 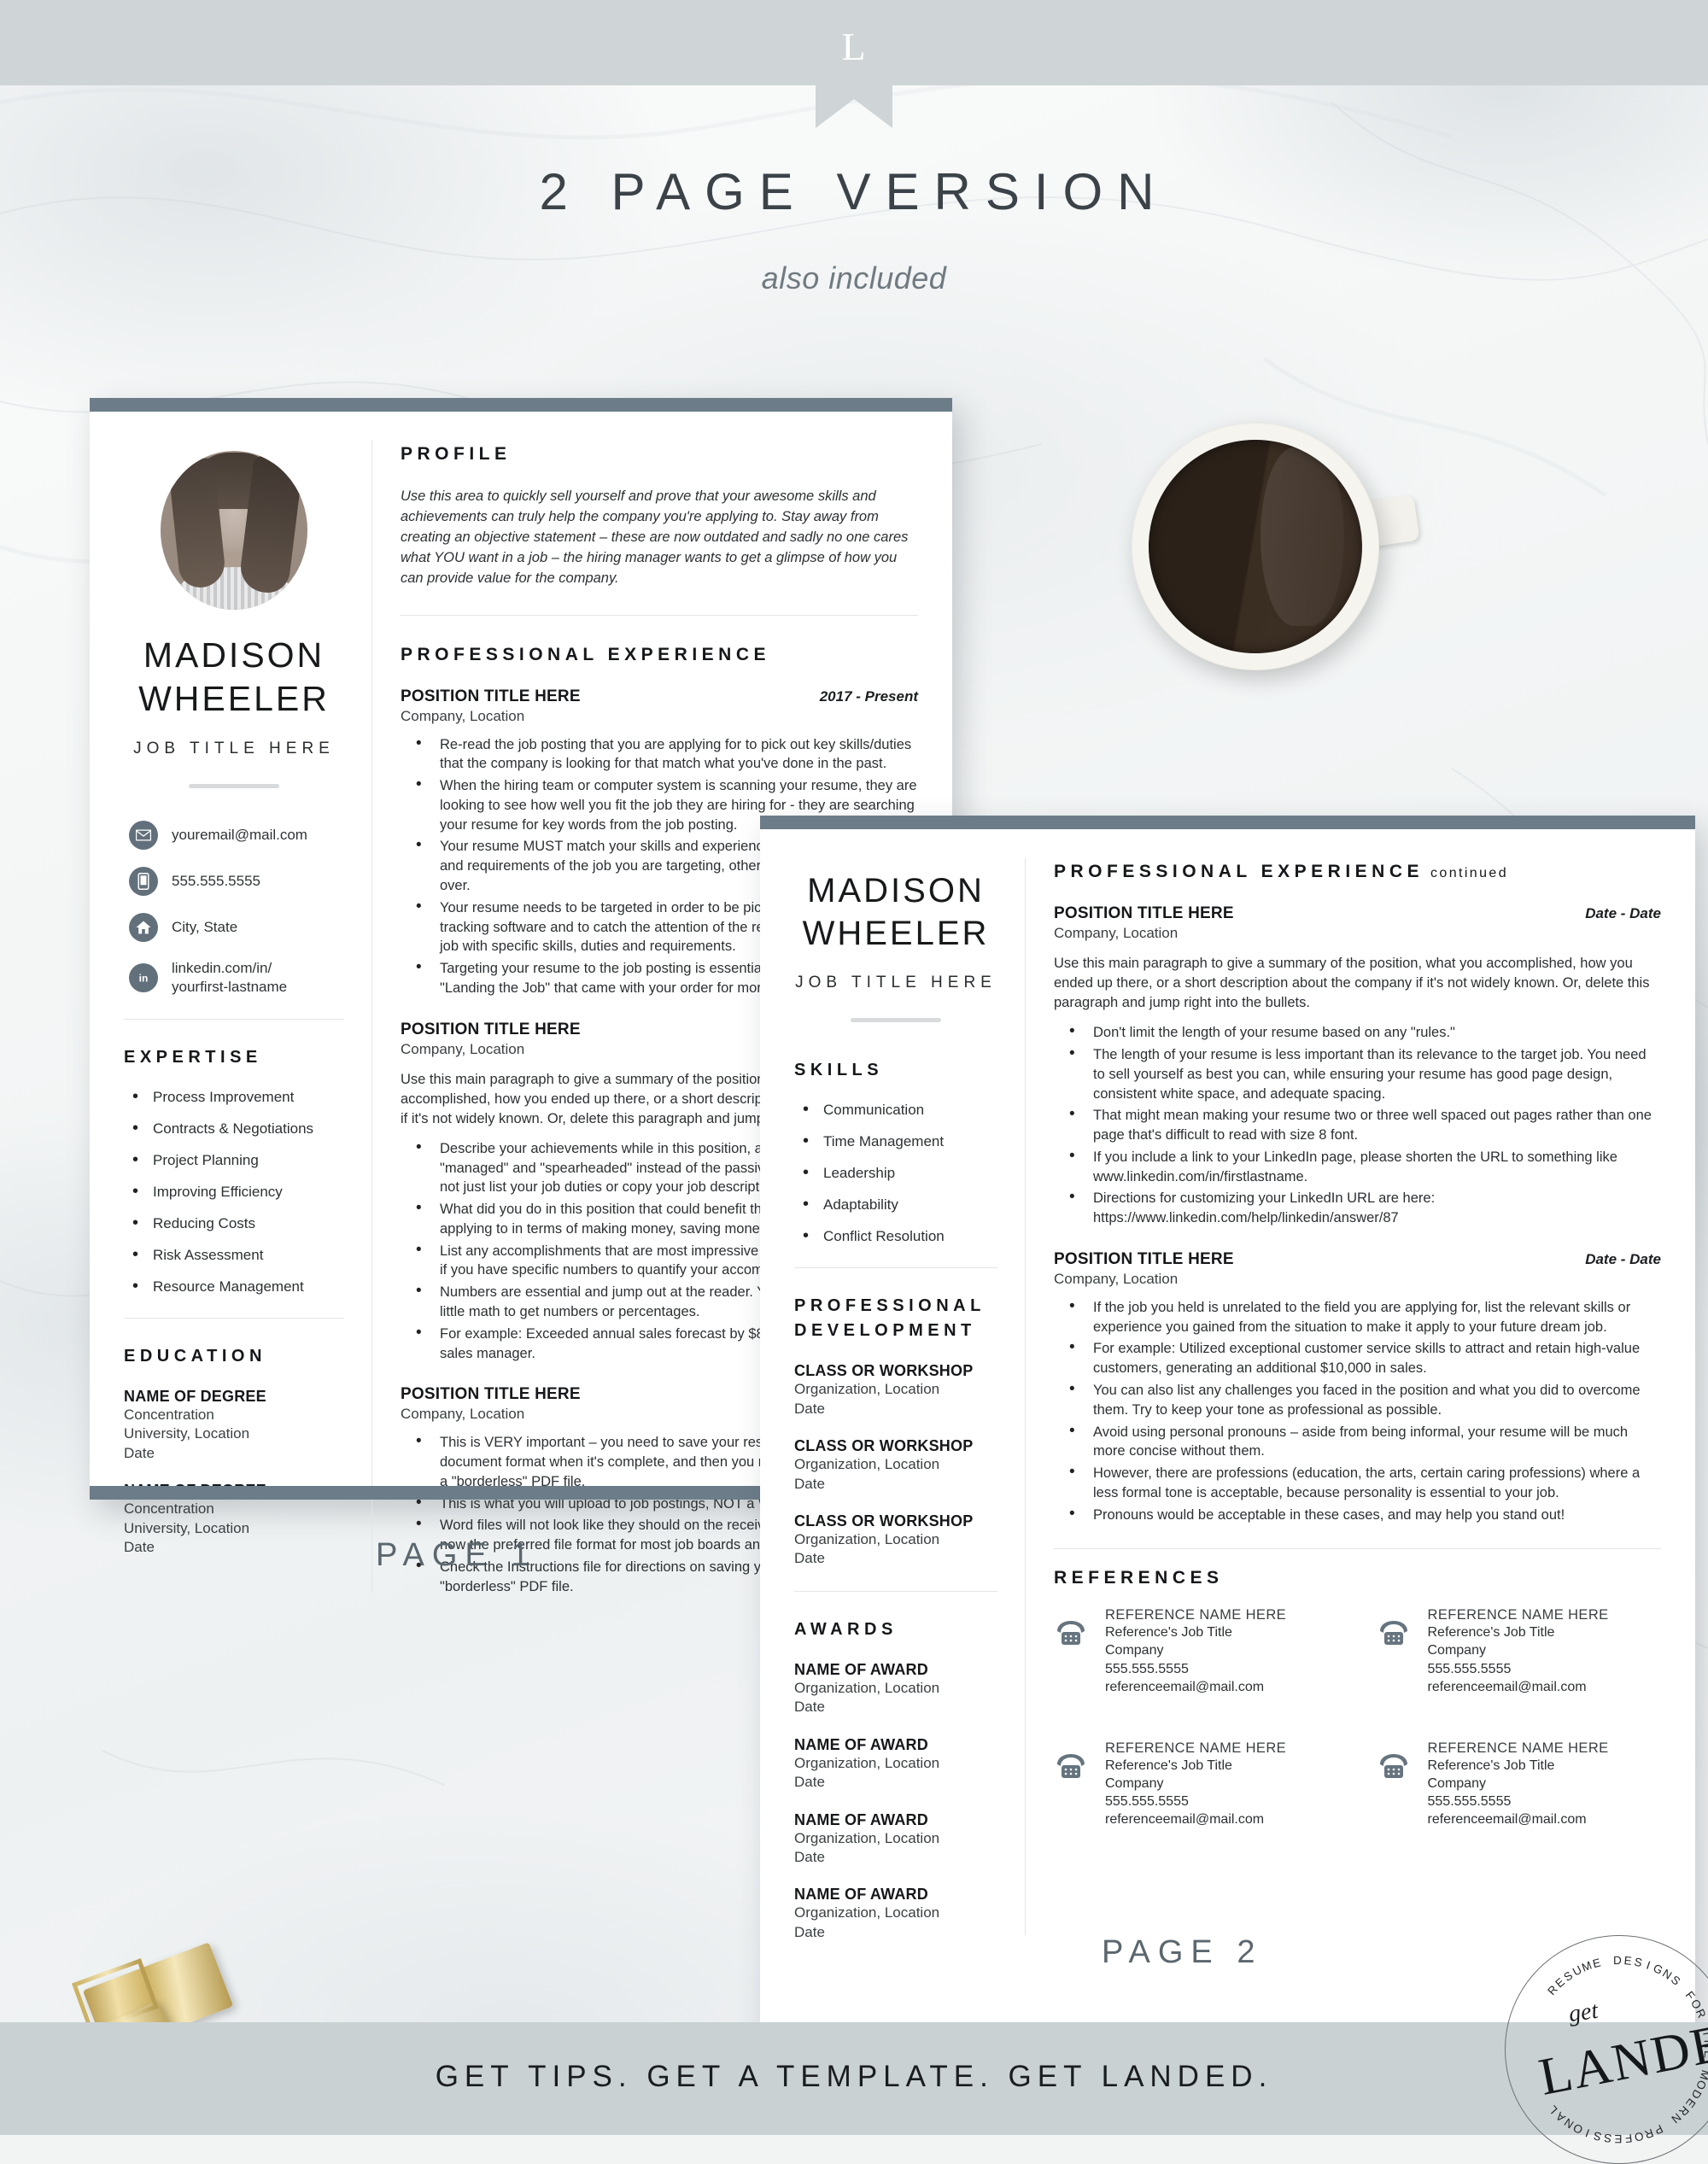 I want to click on seal-arc-char: F, so click(x=1628, y=2138).